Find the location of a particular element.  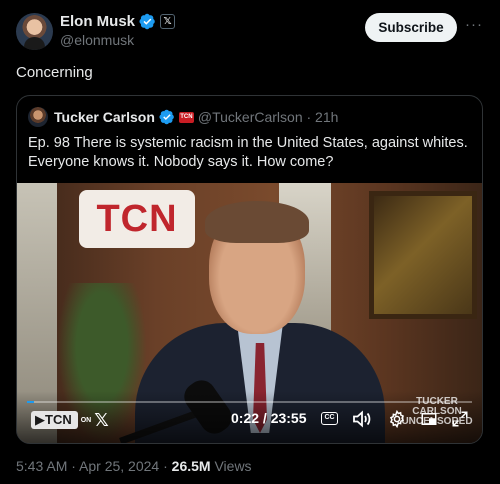

fullscreen-icon is located at coordinates (460, 419).